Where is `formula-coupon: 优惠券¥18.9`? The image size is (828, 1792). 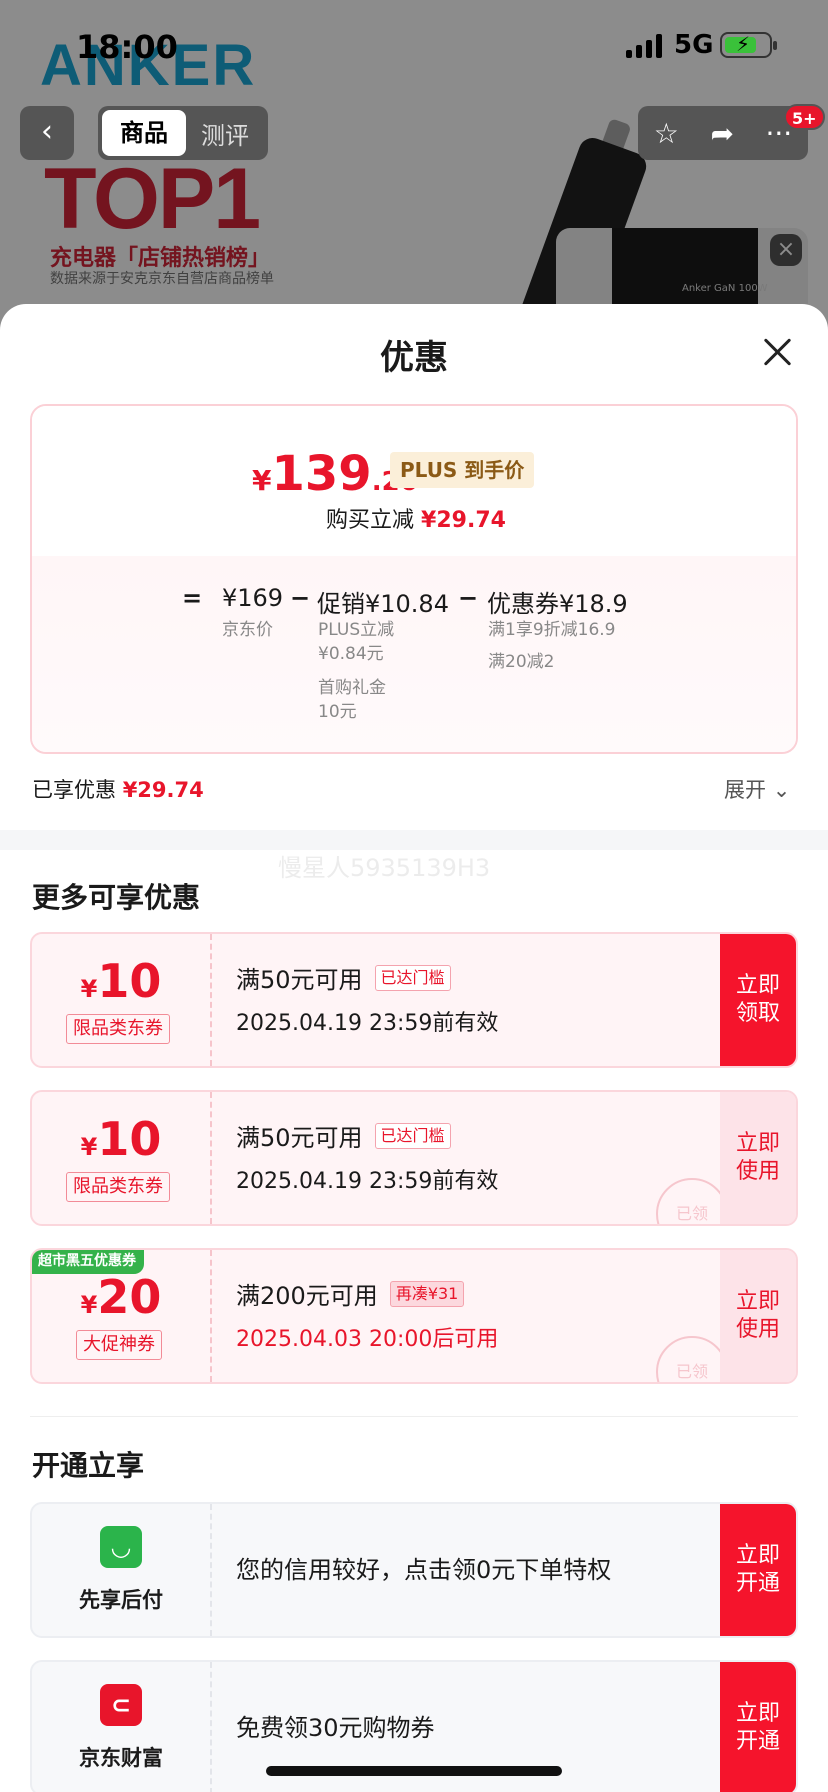 formula-coupon: 优惠券¥18.9 is located at coordinates (557, 604).